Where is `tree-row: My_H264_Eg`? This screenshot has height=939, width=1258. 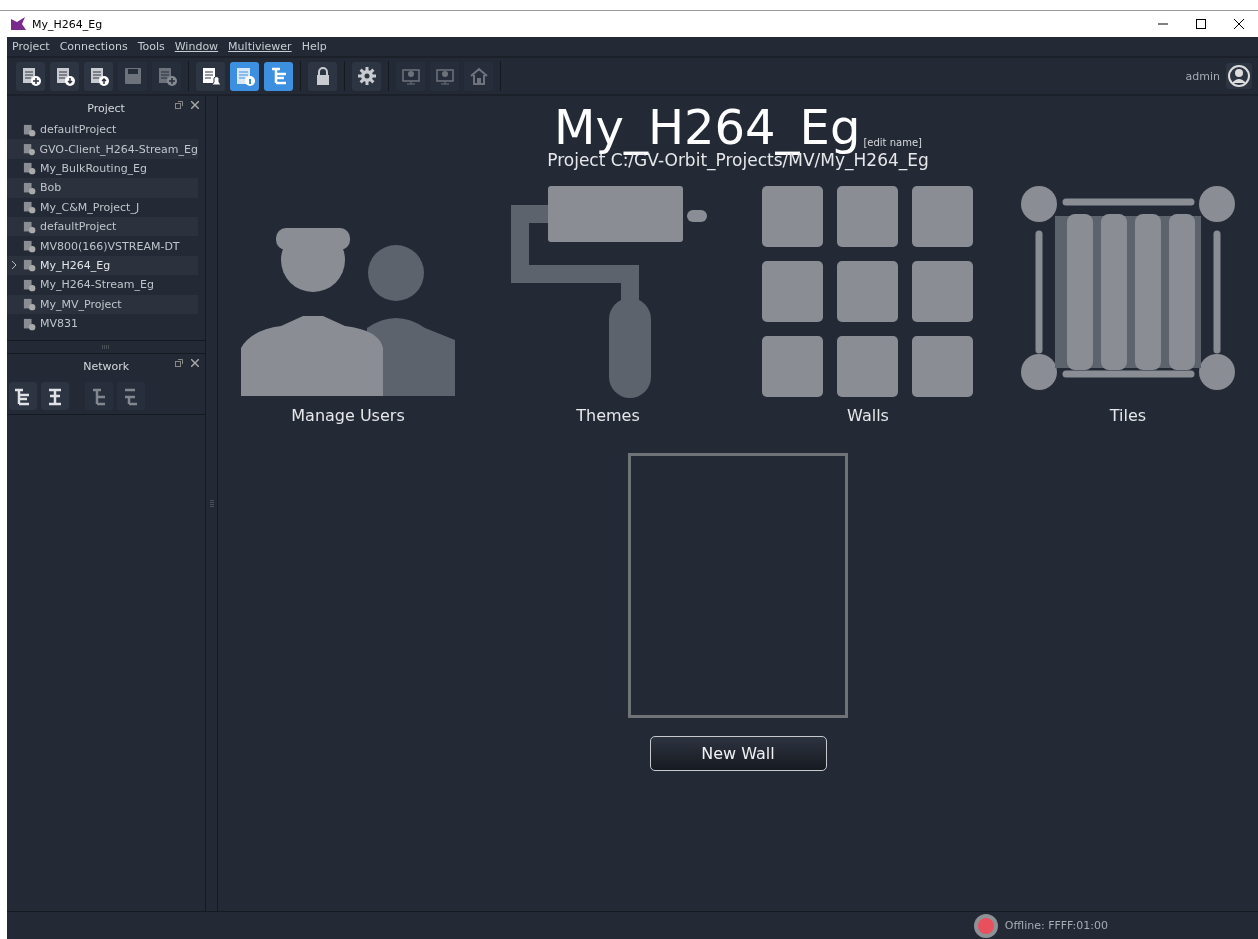
tree-row: My_H264_Eg is located at coordinates (102, 265).